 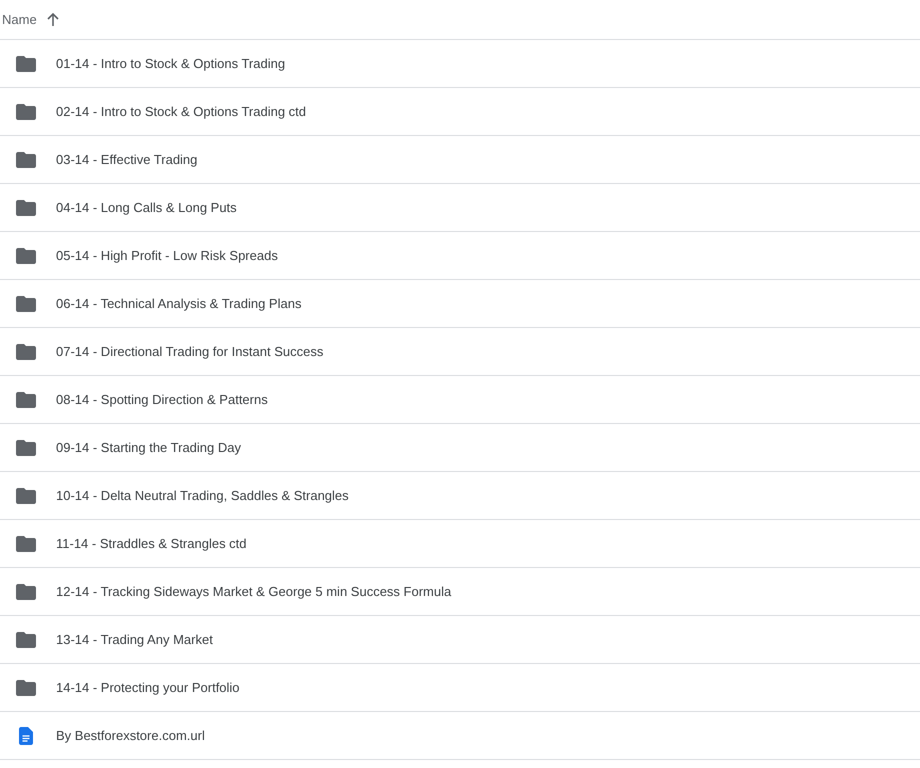 What do you see at coordinates (190, 351) in the screenshot?
I see `folder-name: 07-14 - Directional Trading for Instant Success` at bounding box center [190, 351].